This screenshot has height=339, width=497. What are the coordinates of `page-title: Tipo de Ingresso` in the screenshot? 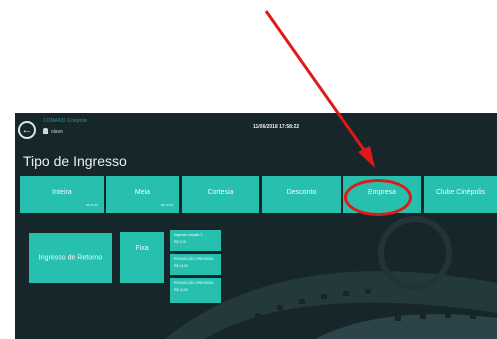 It's located at (75, 161).